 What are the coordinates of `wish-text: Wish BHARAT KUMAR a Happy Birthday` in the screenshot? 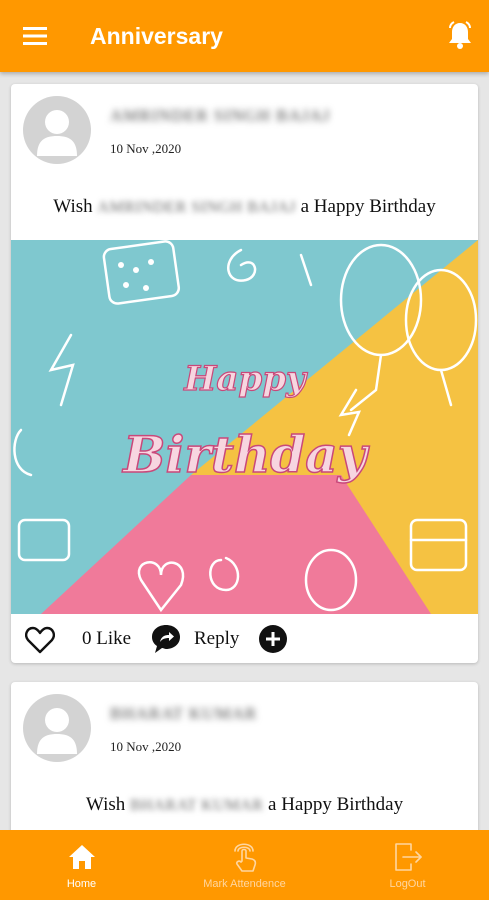 It's located at (244, 805).